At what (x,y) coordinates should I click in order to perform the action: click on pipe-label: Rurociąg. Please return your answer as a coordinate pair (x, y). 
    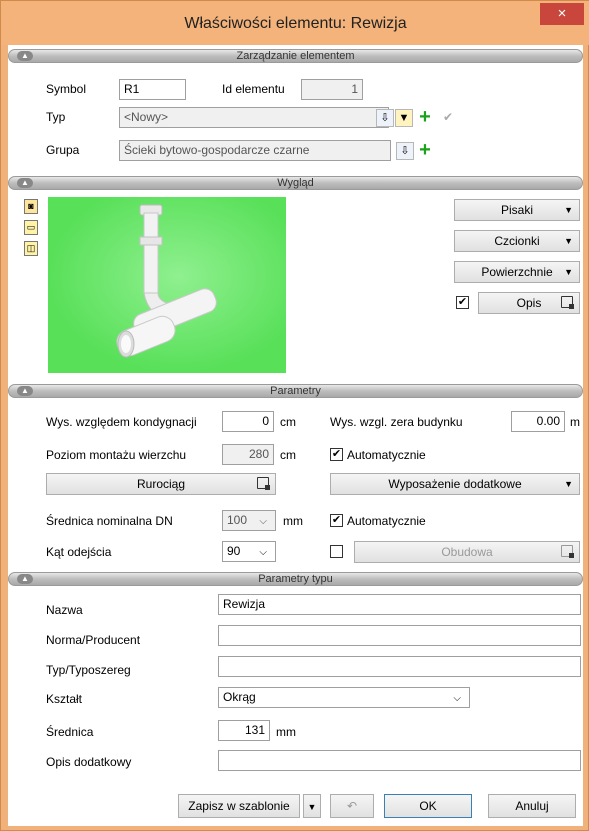
    Looking at the image, I should click on (161, 484).